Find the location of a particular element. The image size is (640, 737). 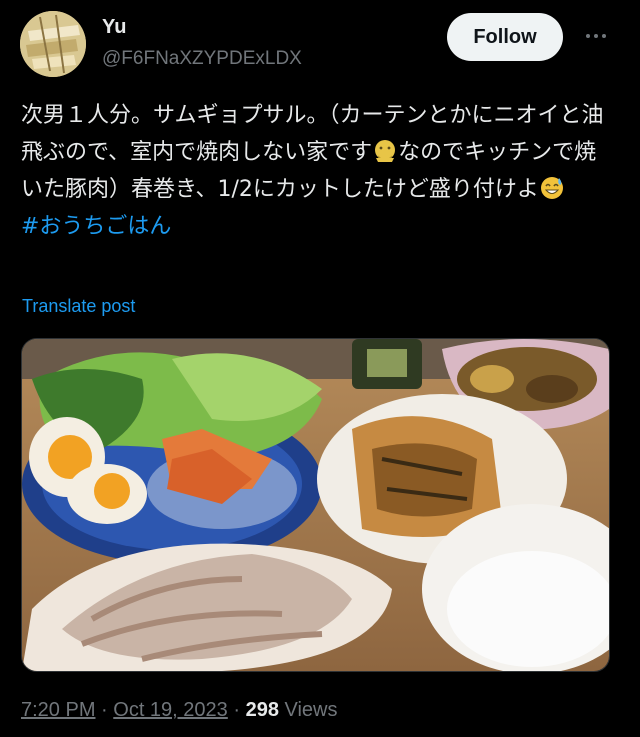

hashtag-link: #おうちごはん is located at coordinates (96, 226).